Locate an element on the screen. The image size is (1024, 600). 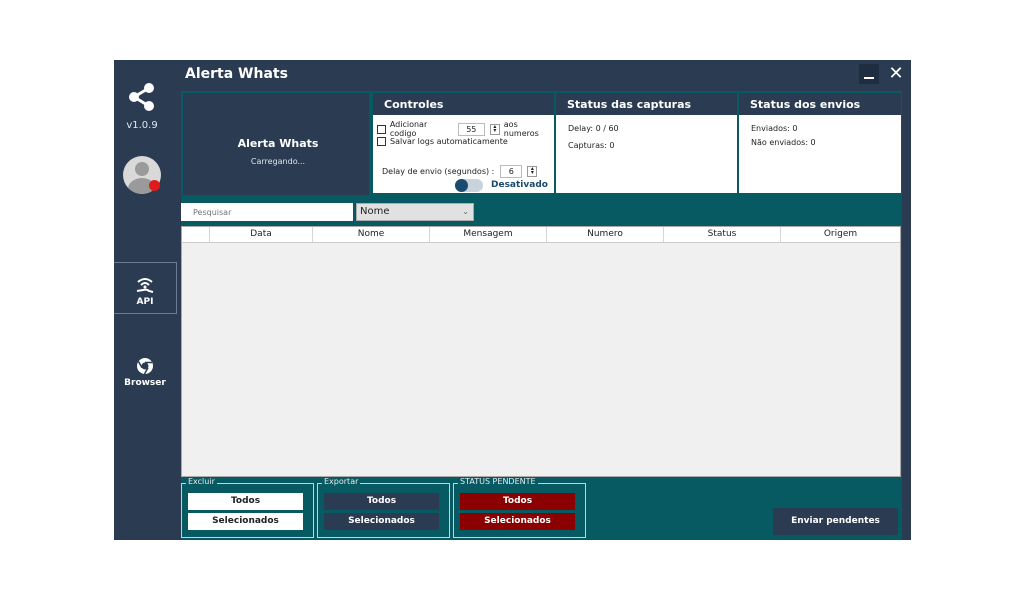
column-header: Origem is located at coordinates (840, 234).